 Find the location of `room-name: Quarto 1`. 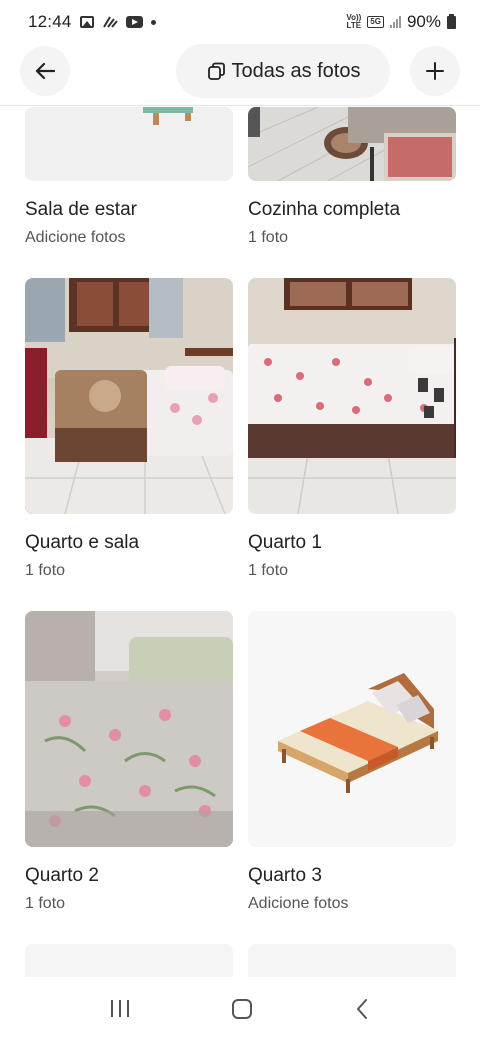

room-name: Quarto 1 is located at coordinates (285, 542).